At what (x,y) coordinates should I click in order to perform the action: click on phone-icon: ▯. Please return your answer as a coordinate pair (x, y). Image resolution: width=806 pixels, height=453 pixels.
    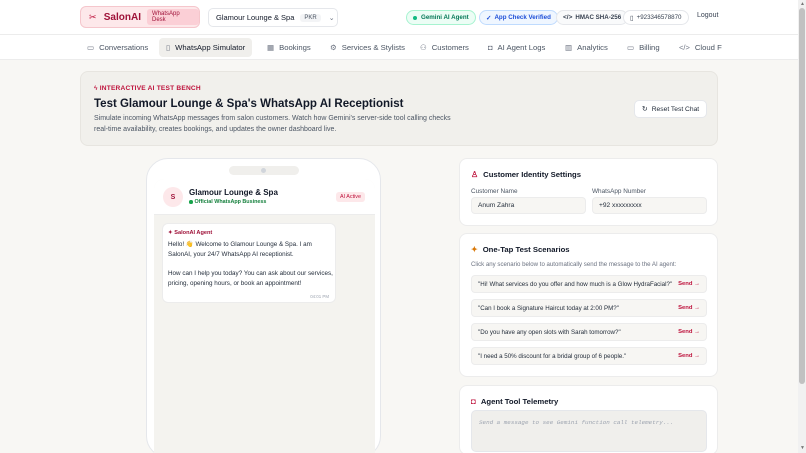
    Looking at the image, I should click on (632, 18).